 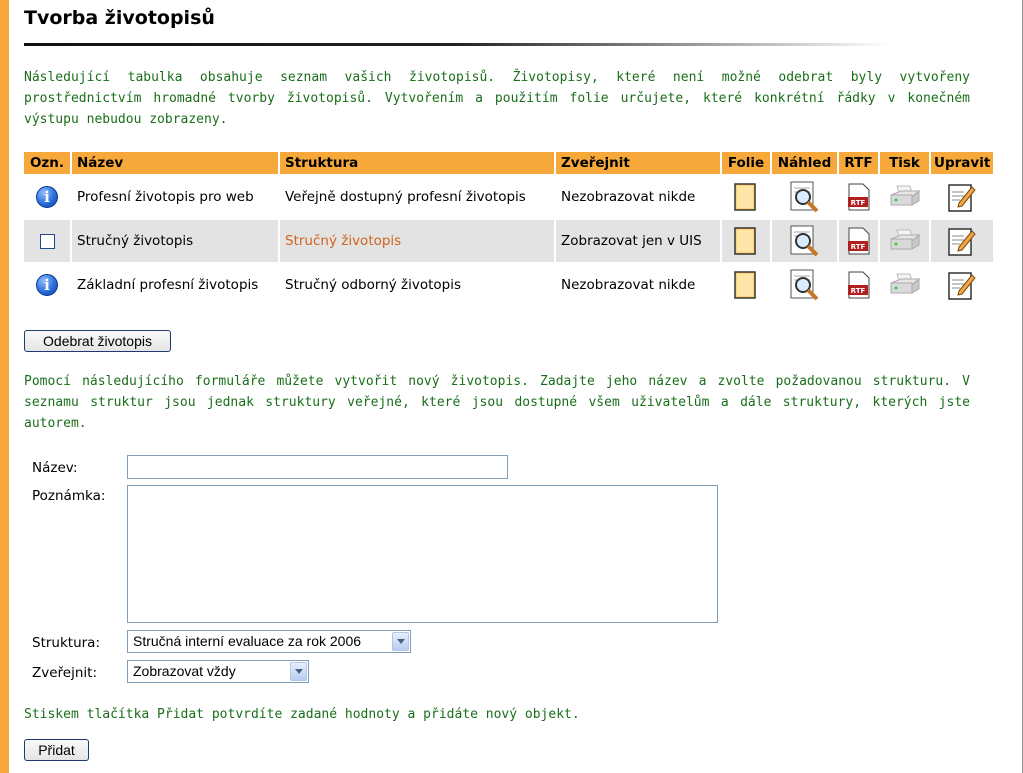 I want to click on note-textarea, so click(x=422, y=554).